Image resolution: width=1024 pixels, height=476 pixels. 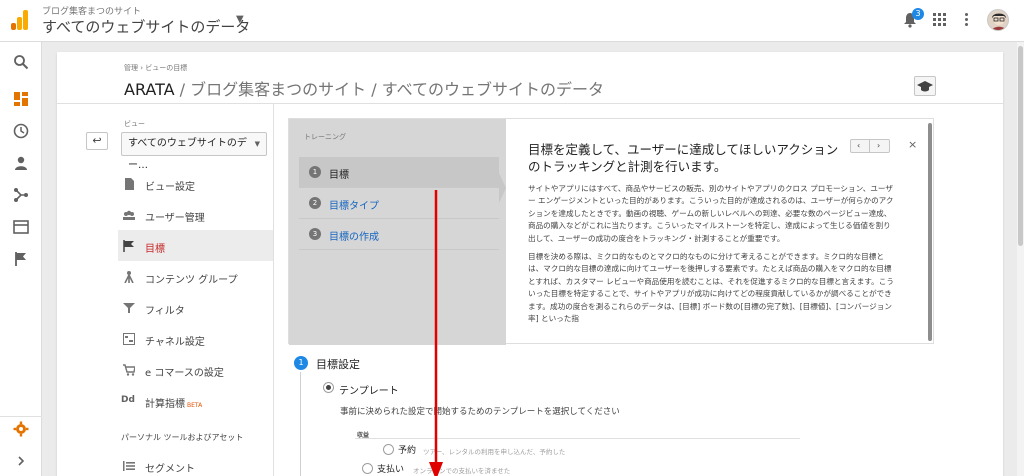 I want to click on notification-badge: 3, so click(x=918, y=14).